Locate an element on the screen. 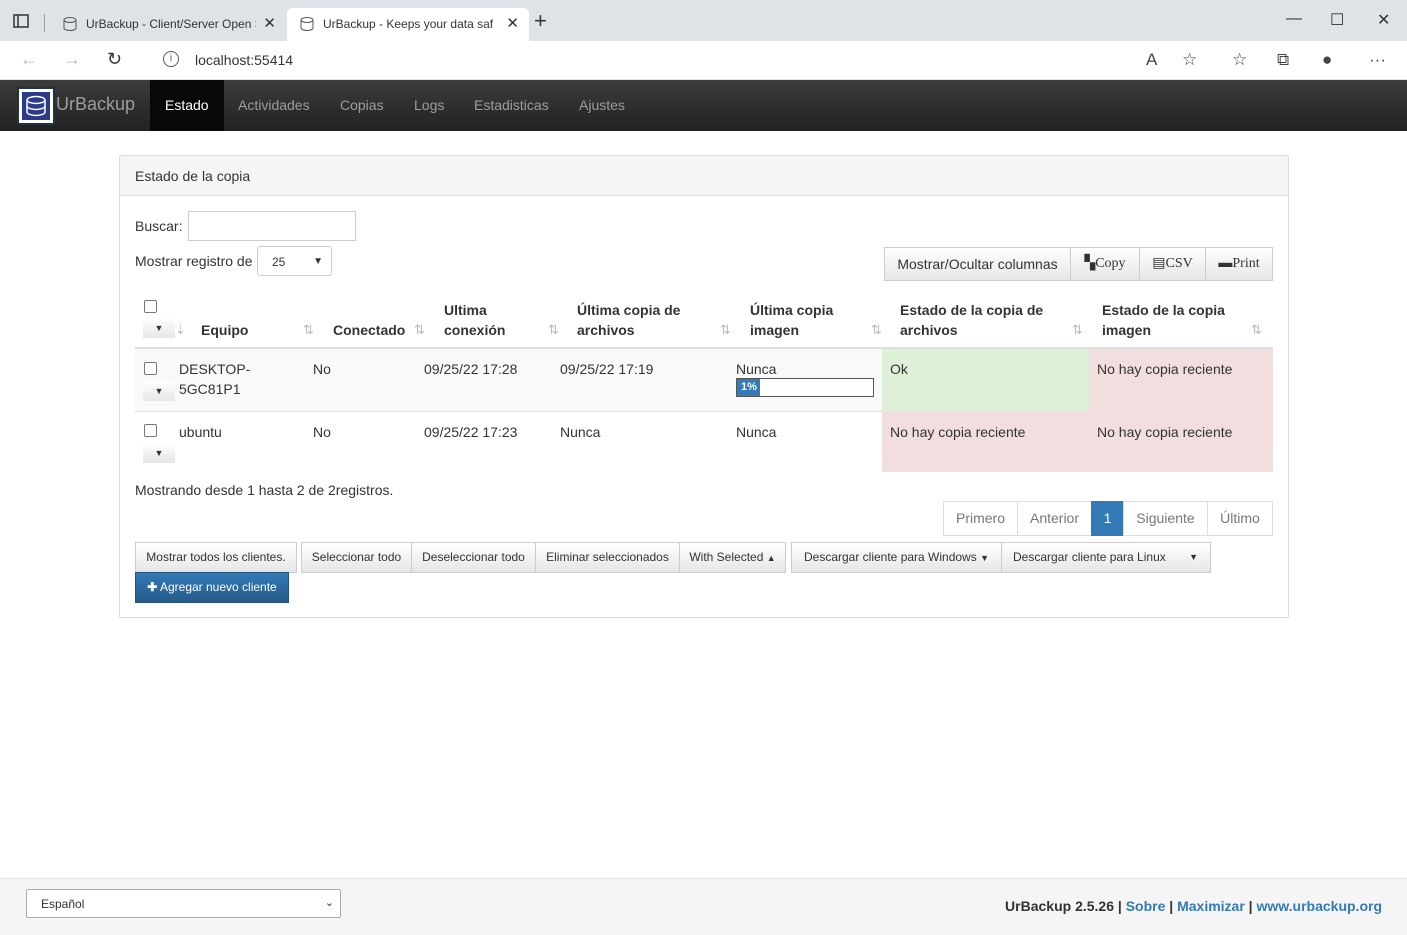 The width and height of the screenshot is (1407, 935). column-estado-archivos: Estado de la copia de archivos is located at coordinates (982, 320).